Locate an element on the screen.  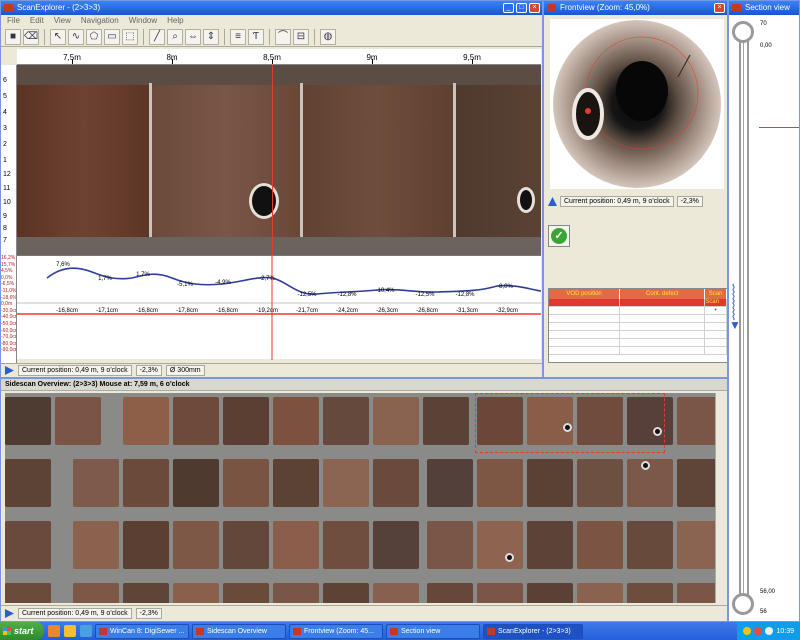
fit-width-icon: ⇔ is located at coordinates (193, 36).